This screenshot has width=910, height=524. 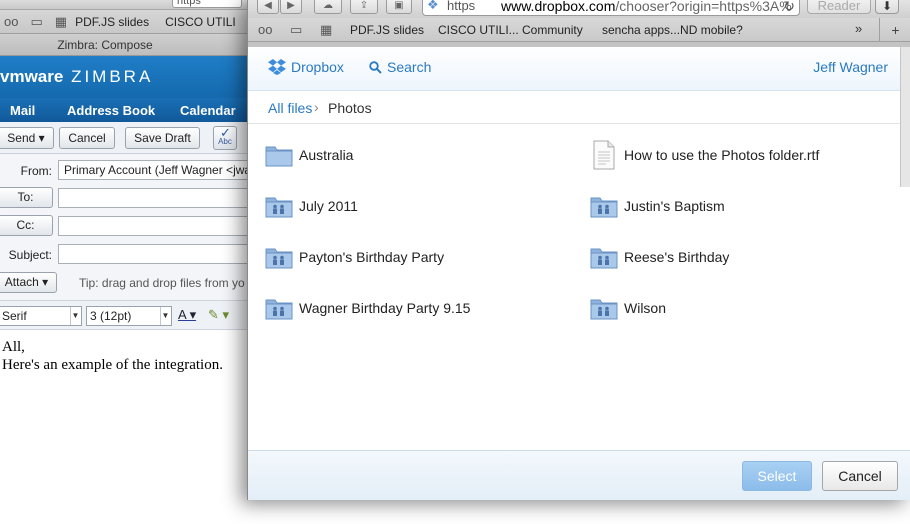 I want to click on cc-field, so click(x=159, y=226).